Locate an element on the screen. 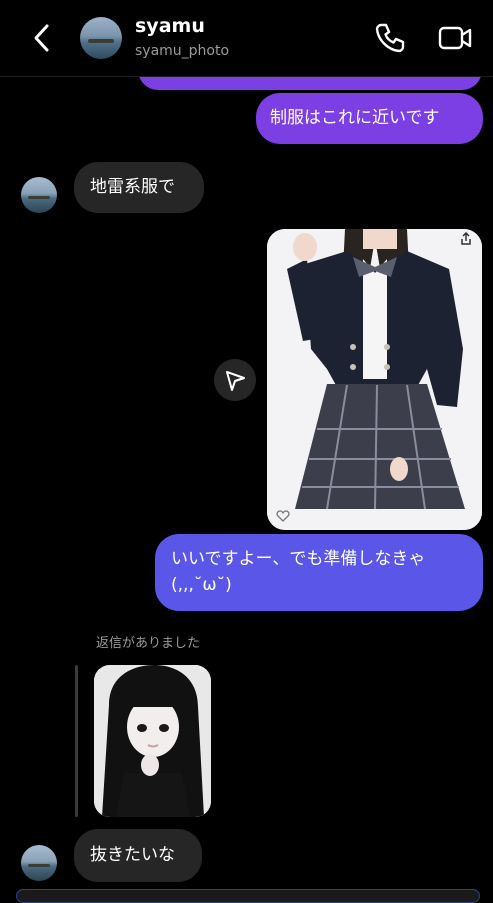 Image resolution: width=493 pixels, height=903 pixels. share-button is located at coordinates (235, 380).